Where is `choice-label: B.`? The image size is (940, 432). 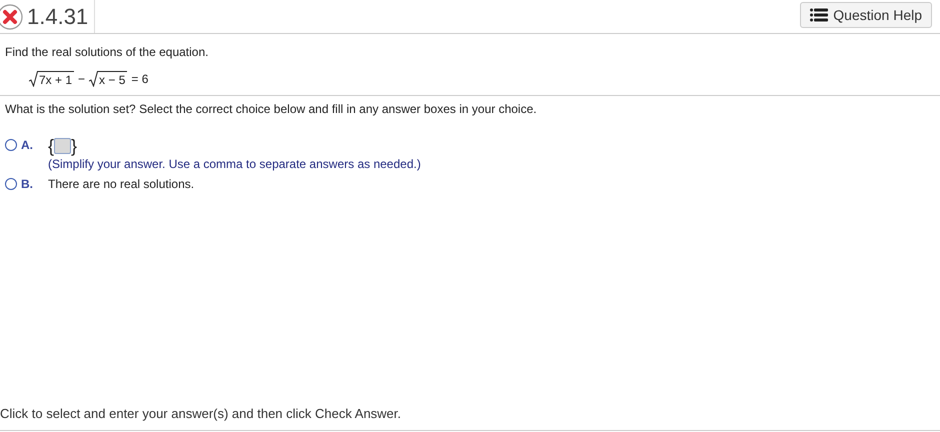
choice-label: B. is located at coordinates (27, 184).